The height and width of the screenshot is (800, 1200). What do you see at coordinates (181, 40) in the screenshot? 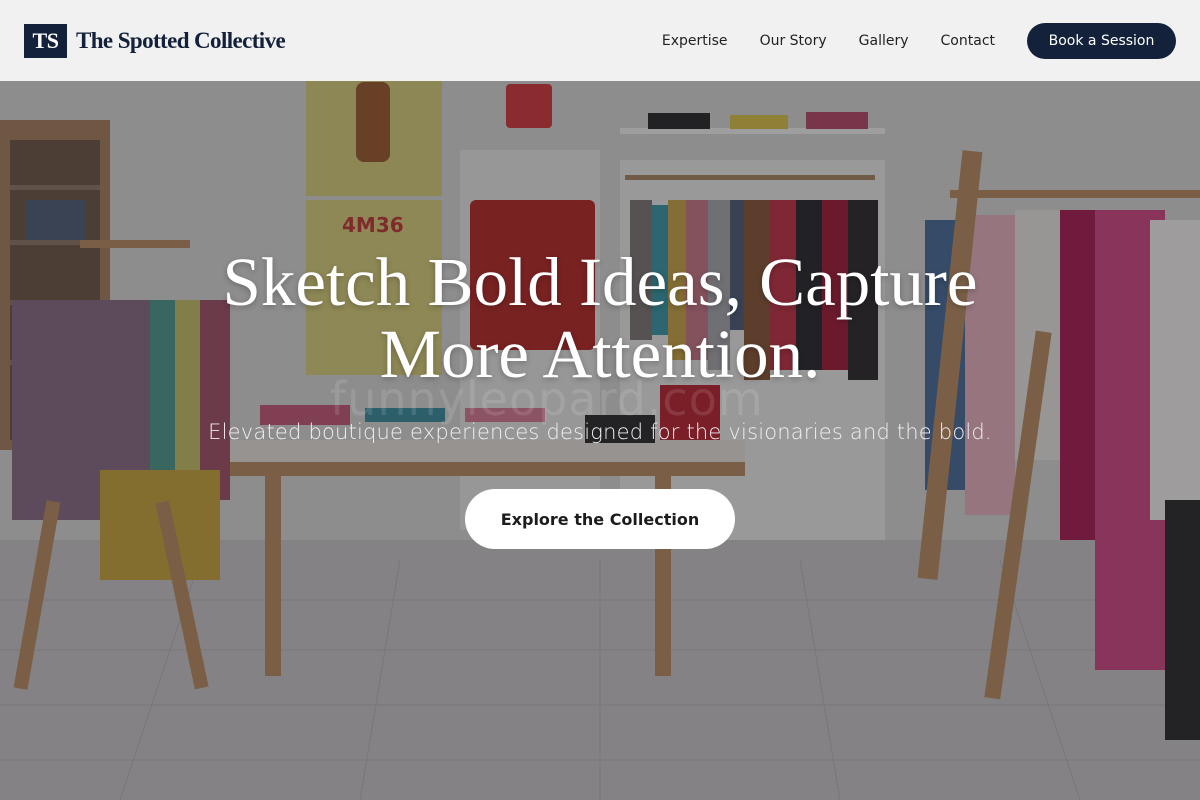
I see `brand-name: The Spotted Collective` at bounding box center [181, 40].